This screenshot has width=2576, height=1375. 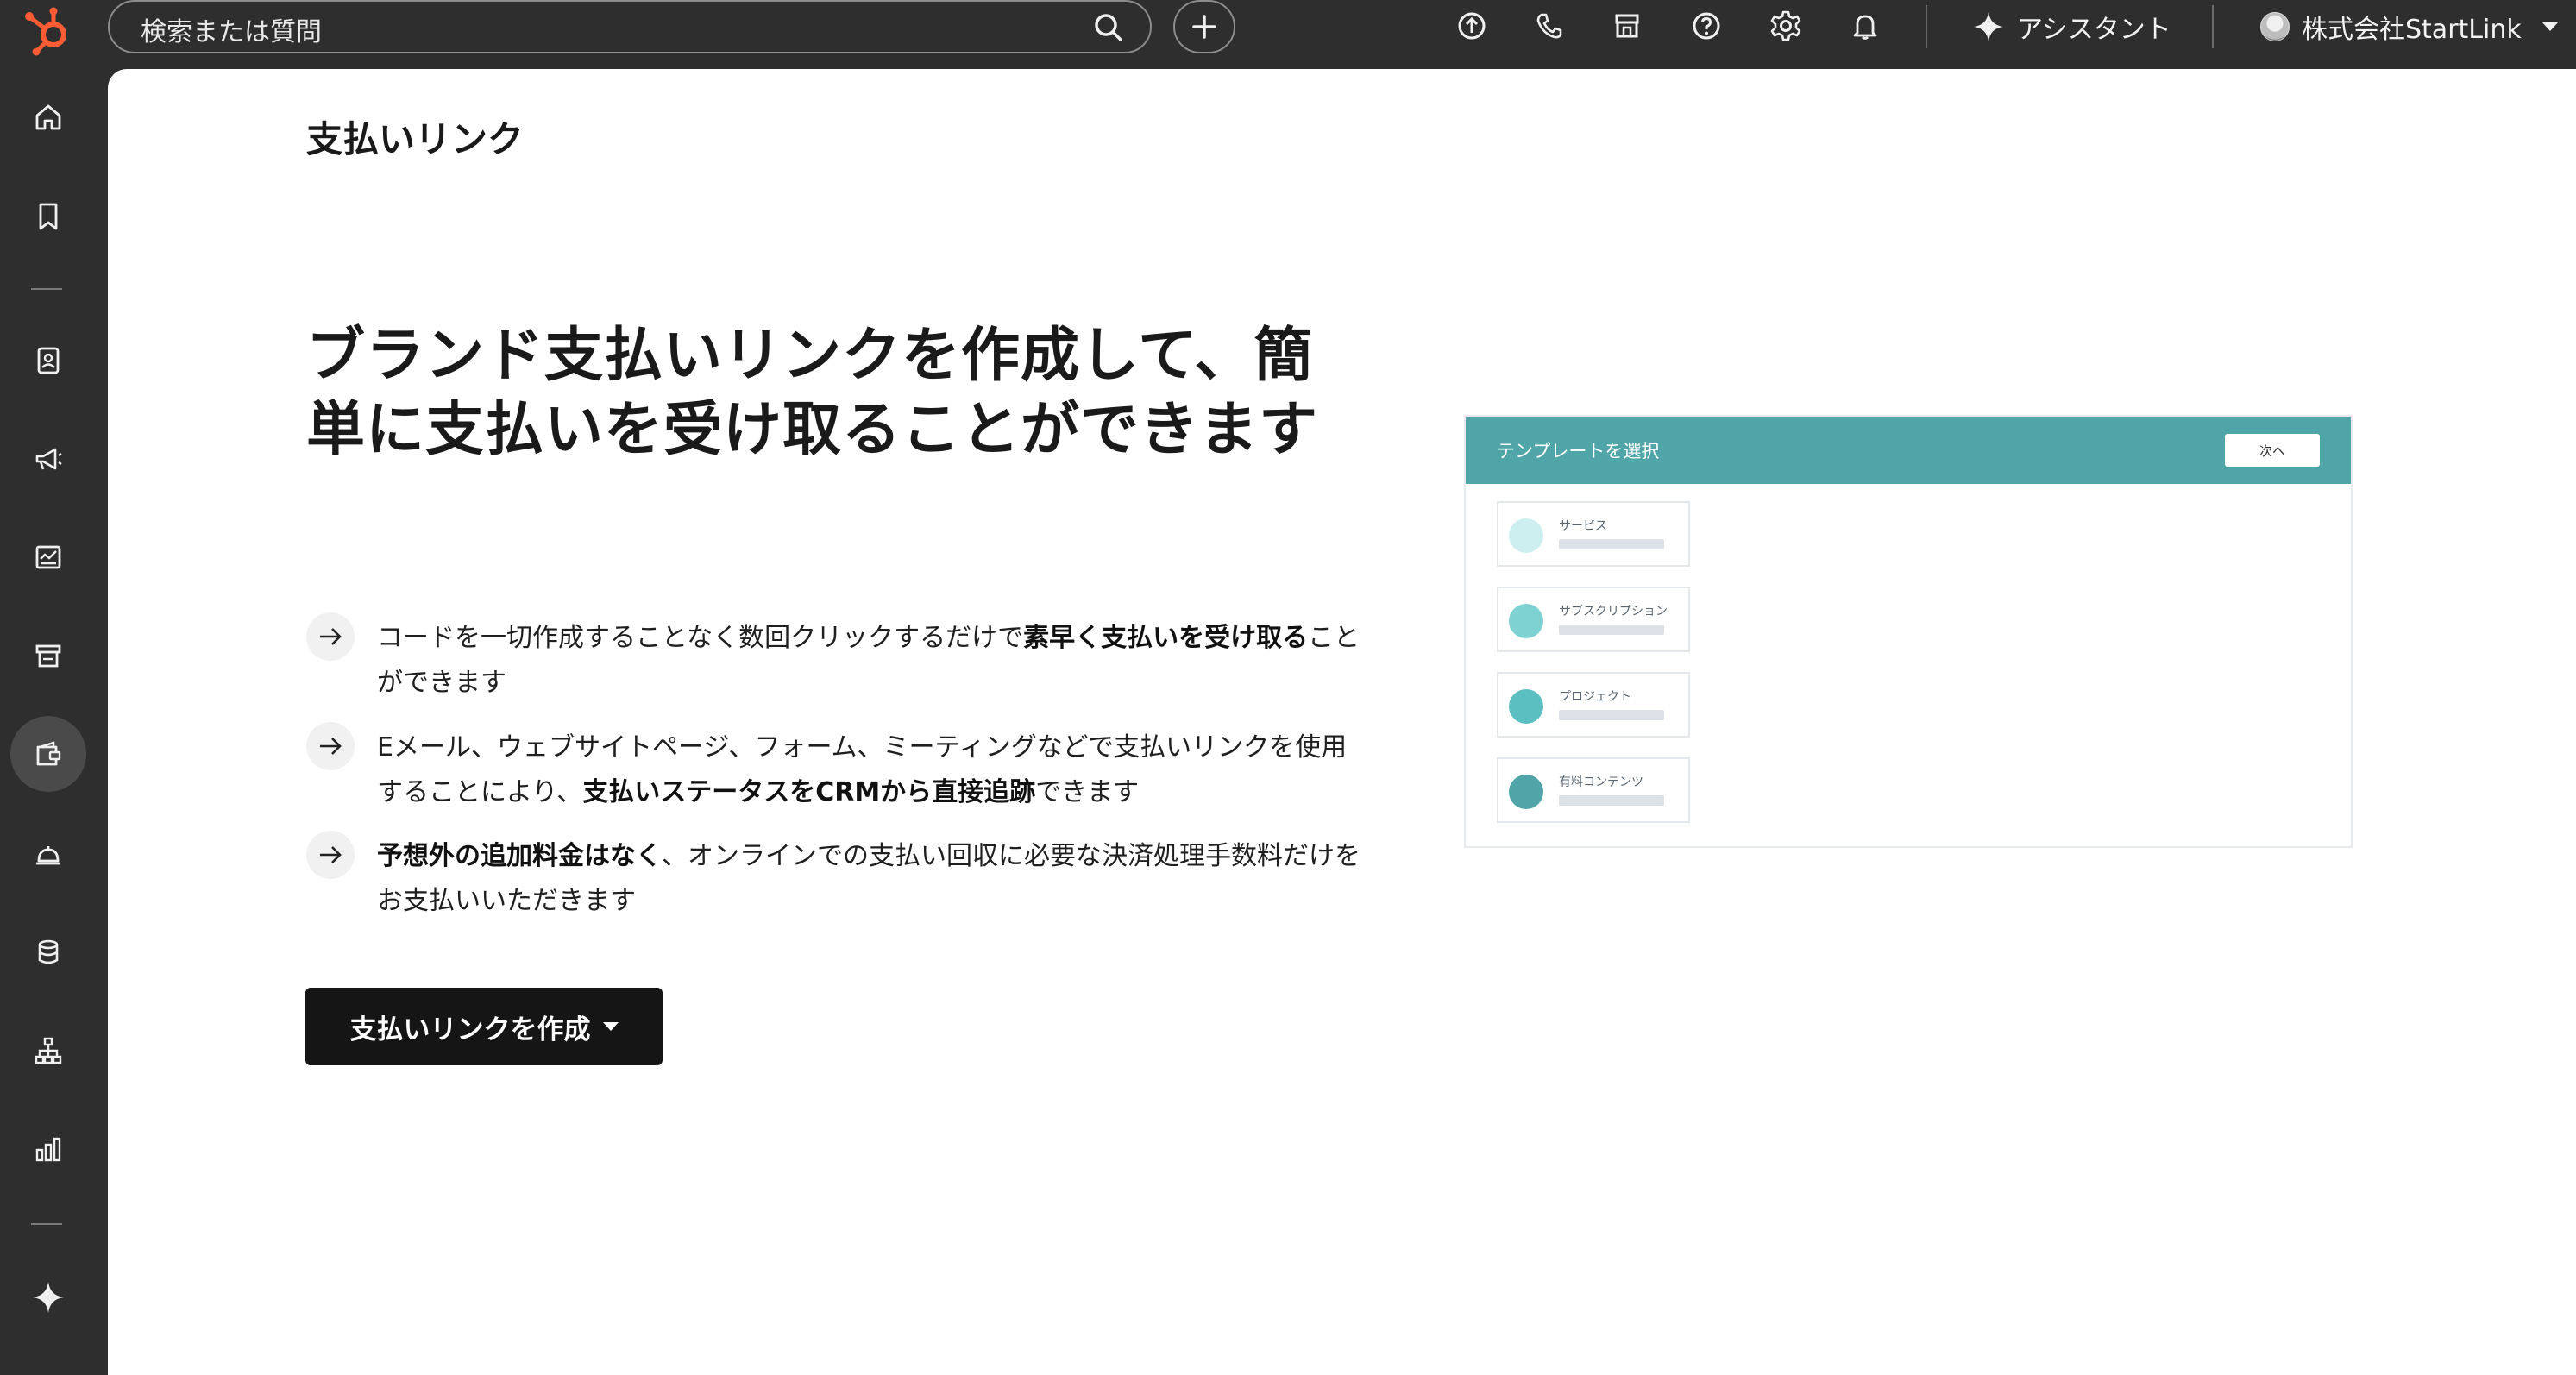 What do you see at coordinates (1593, 705) in the screenshot?
I see `template-card: プロジェクト` at bounding box center [1593, 705].